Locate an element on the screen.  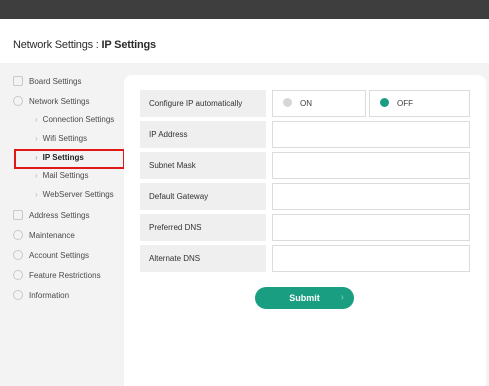
submit-label: Submit is located at coordinates (304, 298).